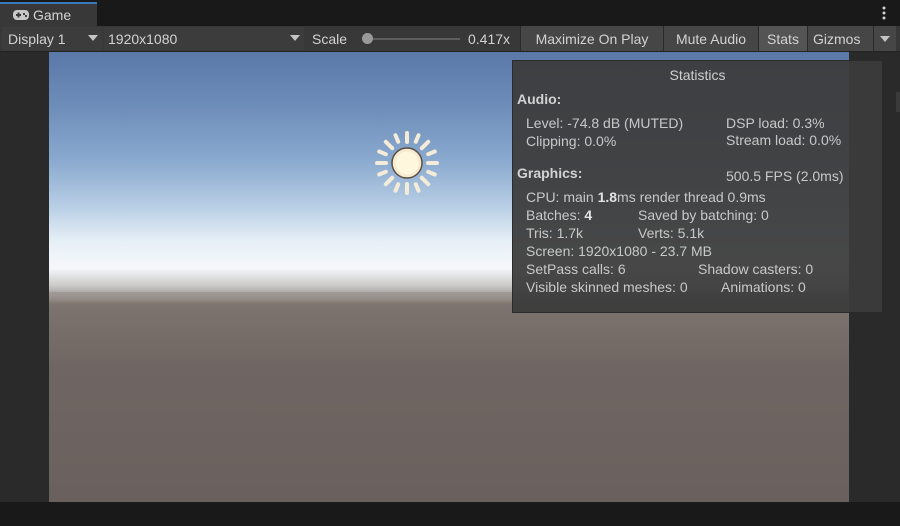  What do you see at coordinates (775, 123) in the screenshot?
I see `dsp-load: DSP load: 0.3%` at bounding box center [775, 123].